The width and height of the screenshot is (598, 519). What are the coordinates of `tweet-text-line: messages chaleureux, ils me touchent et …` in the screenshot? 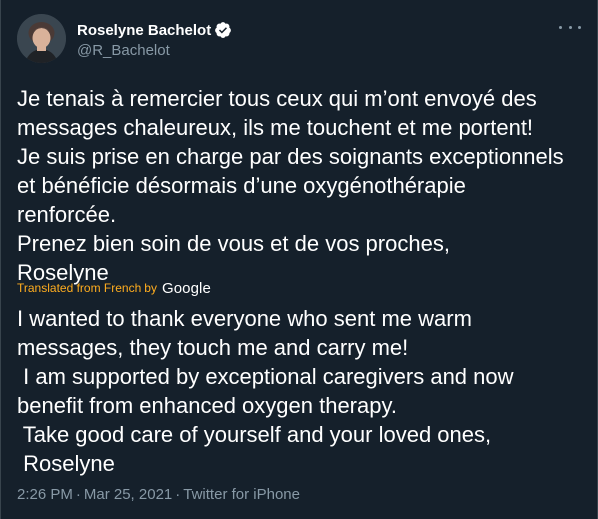 It's located at (275, 127).